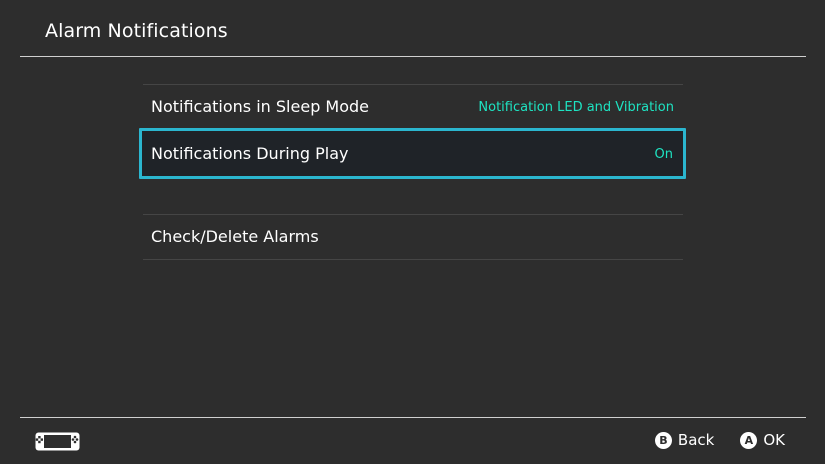 This screenshot has width=825, height=464. I want to click on menu-item-label: Notifications in Sleep Mode, so click(260, 106).